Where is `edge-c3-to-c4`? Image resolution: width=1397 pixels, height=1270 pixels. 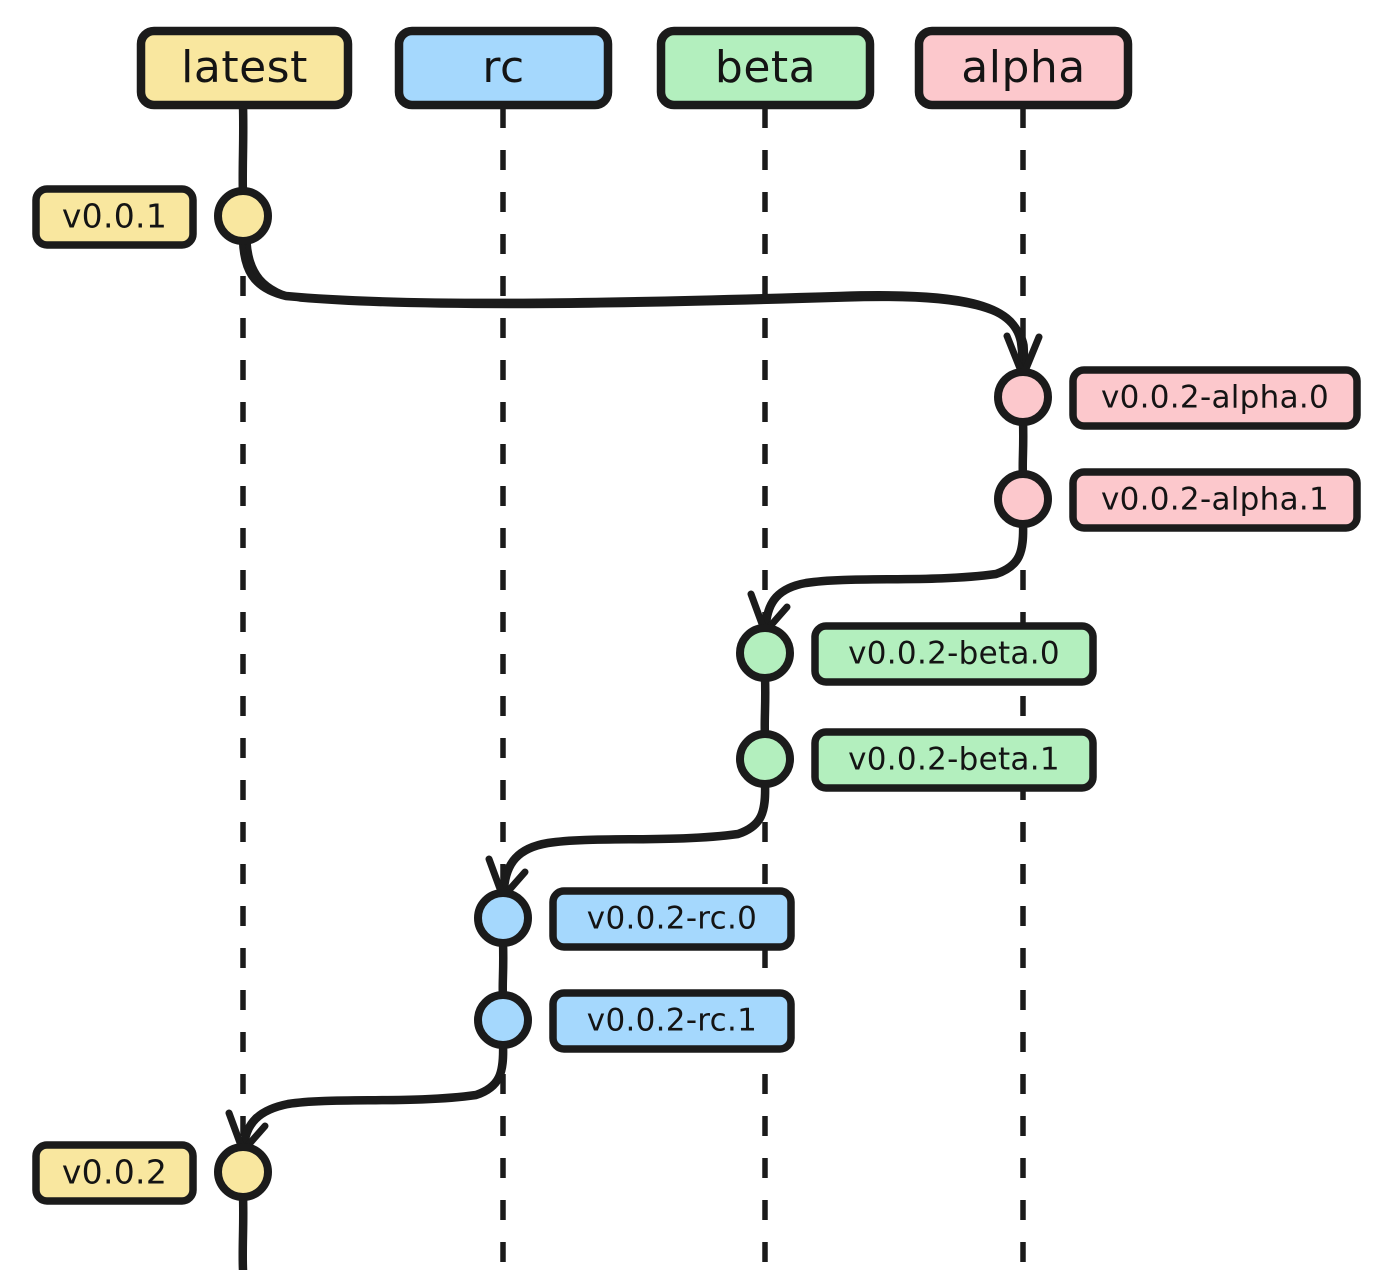
edge-c3-to-c4 is located at coordinates (894, 579).